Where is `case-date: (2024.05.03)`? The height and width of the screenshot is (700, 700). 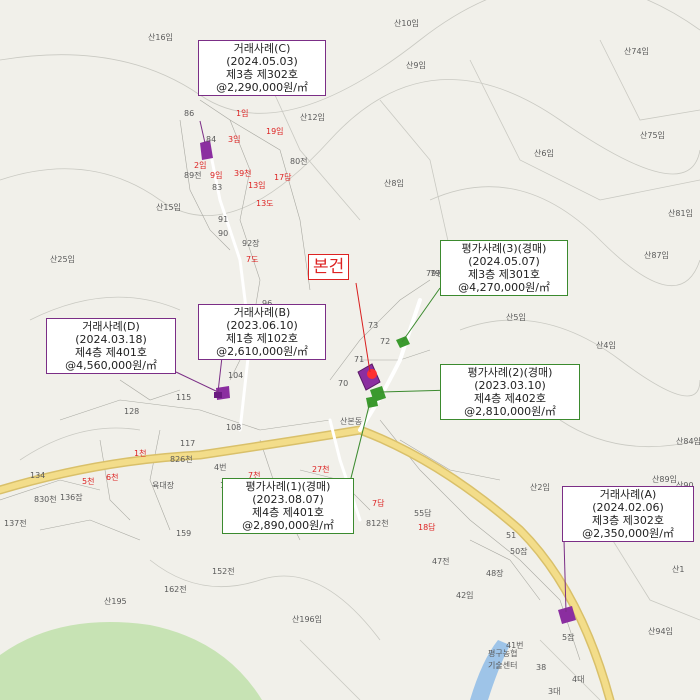 case-date: (2024.05.03) is located at coordinates (262, 61).